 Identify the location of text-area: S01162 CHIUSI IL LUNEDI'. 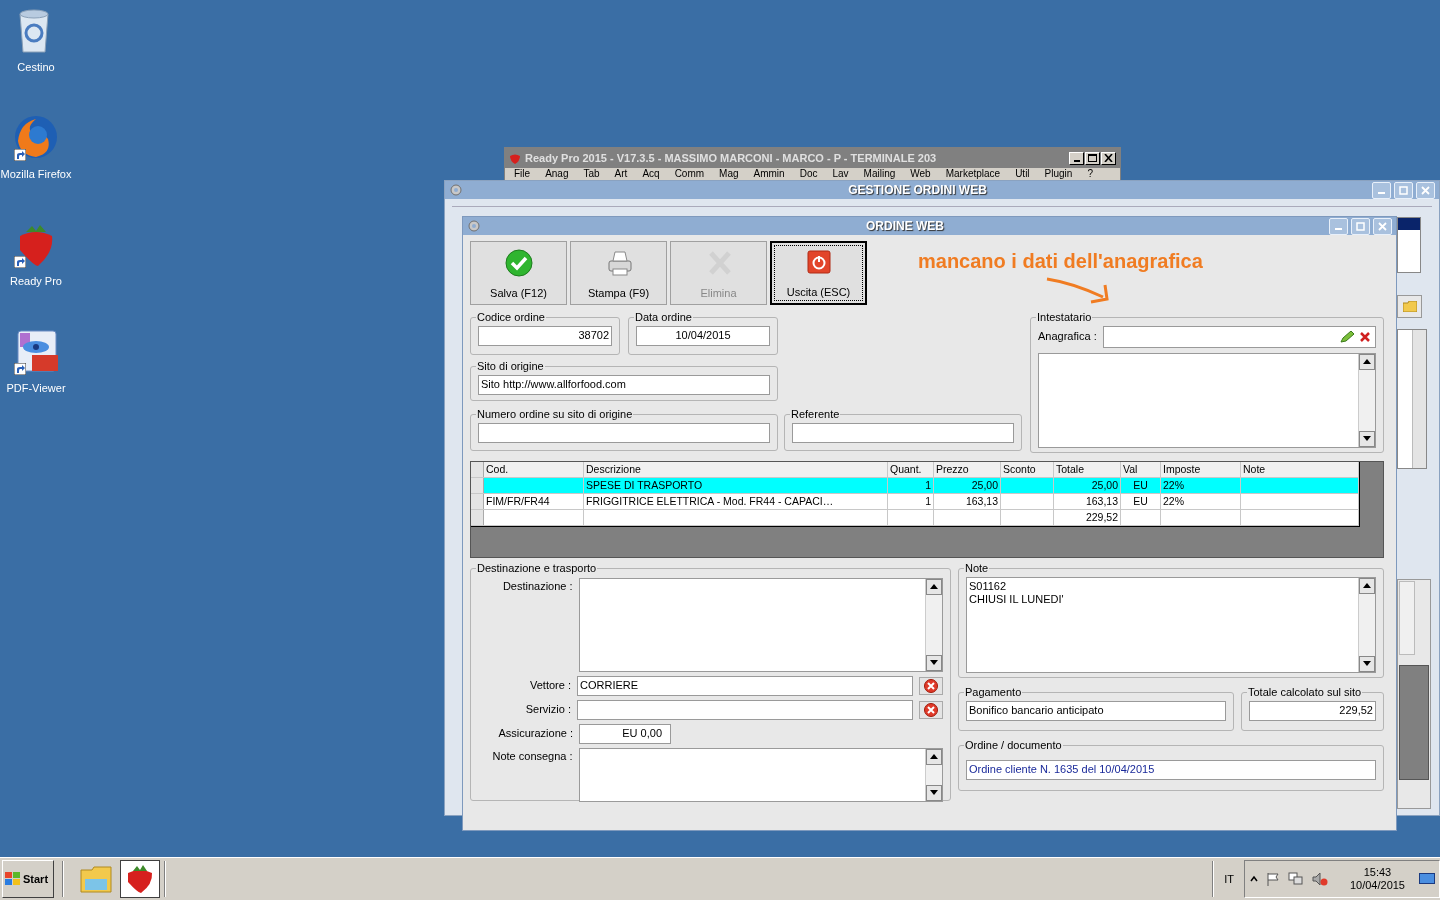
(1171, 624).